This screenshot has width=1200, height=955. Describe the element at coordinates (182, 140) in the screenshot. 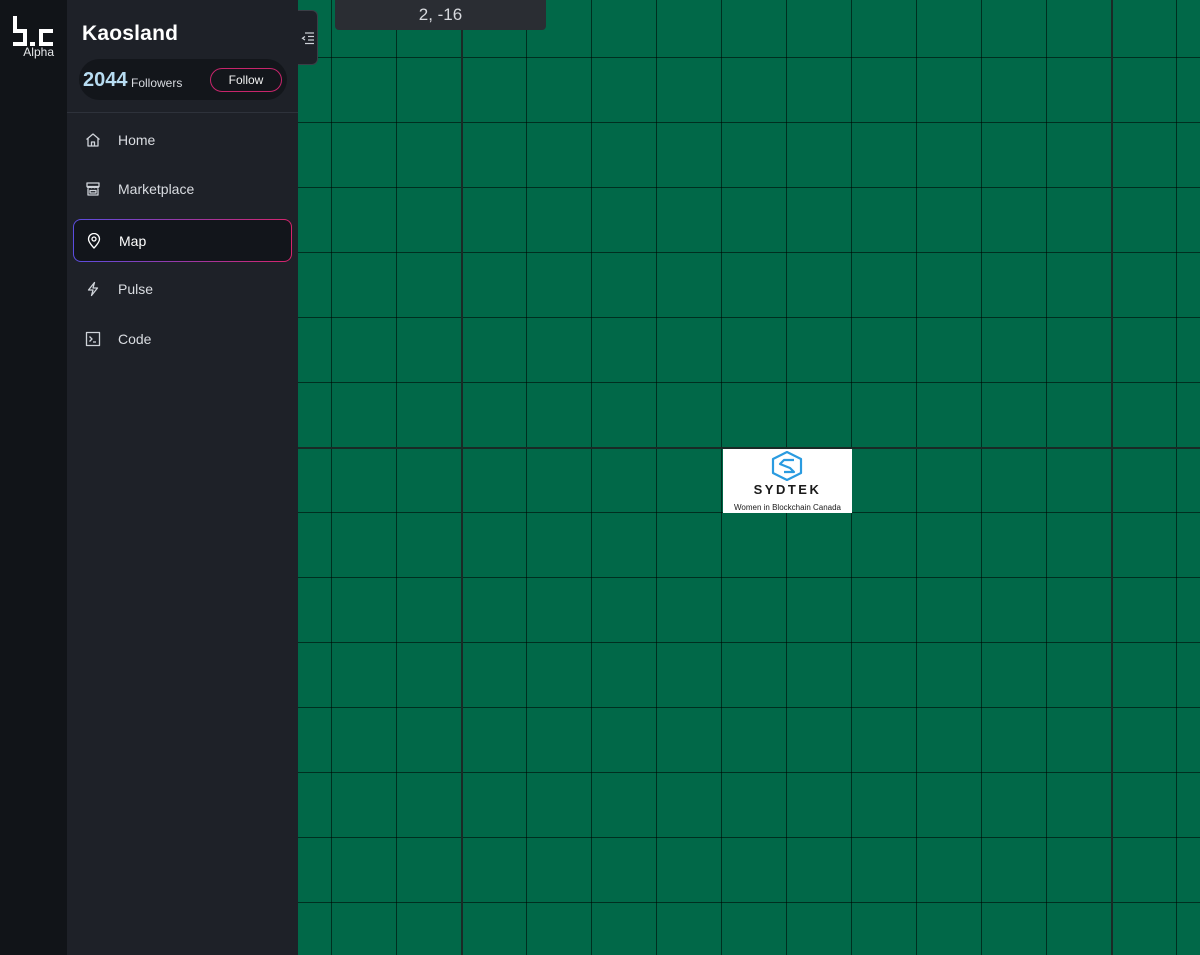

I see `sidebar-item-home: Home` at that location.